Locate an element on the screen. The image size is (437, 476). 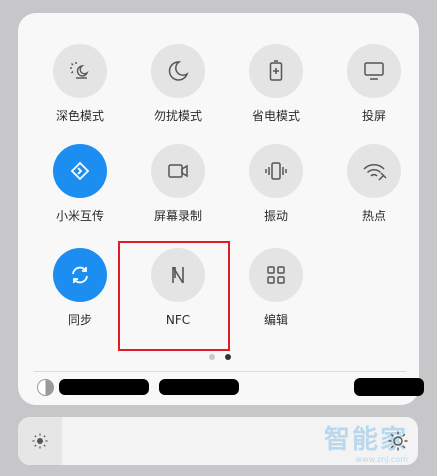
tile-label: 小米互传 is located at coordinates (79, 216).